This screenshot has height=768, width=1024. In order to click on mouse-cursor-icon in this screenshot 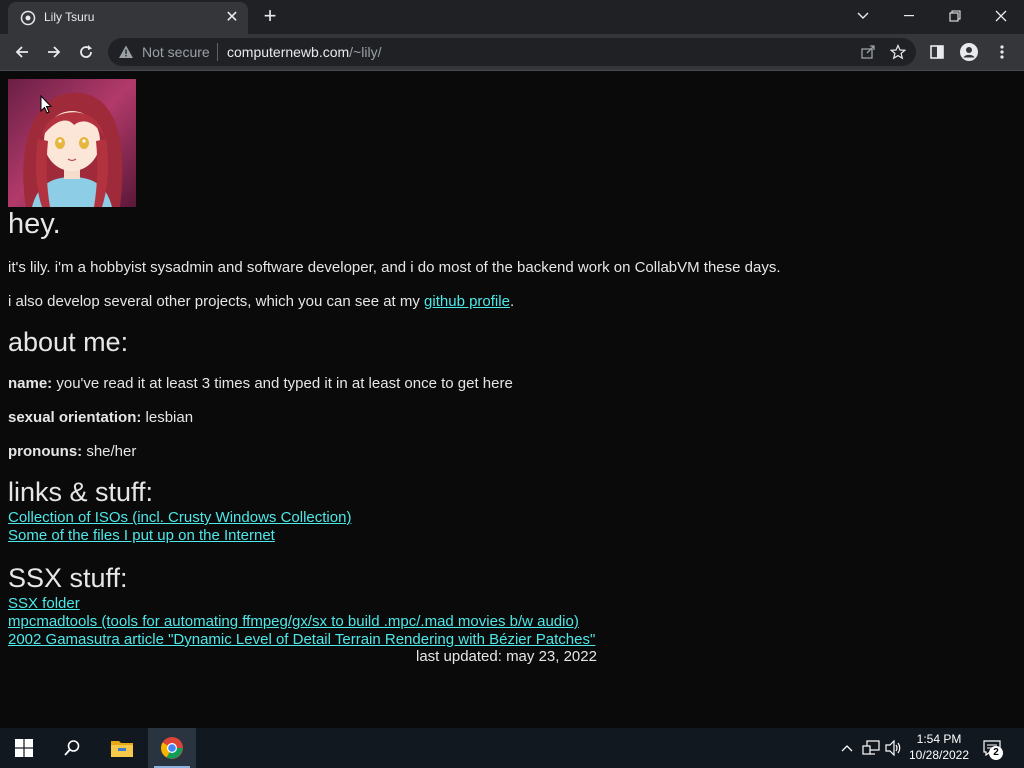, I will do `click(46, 107)`.